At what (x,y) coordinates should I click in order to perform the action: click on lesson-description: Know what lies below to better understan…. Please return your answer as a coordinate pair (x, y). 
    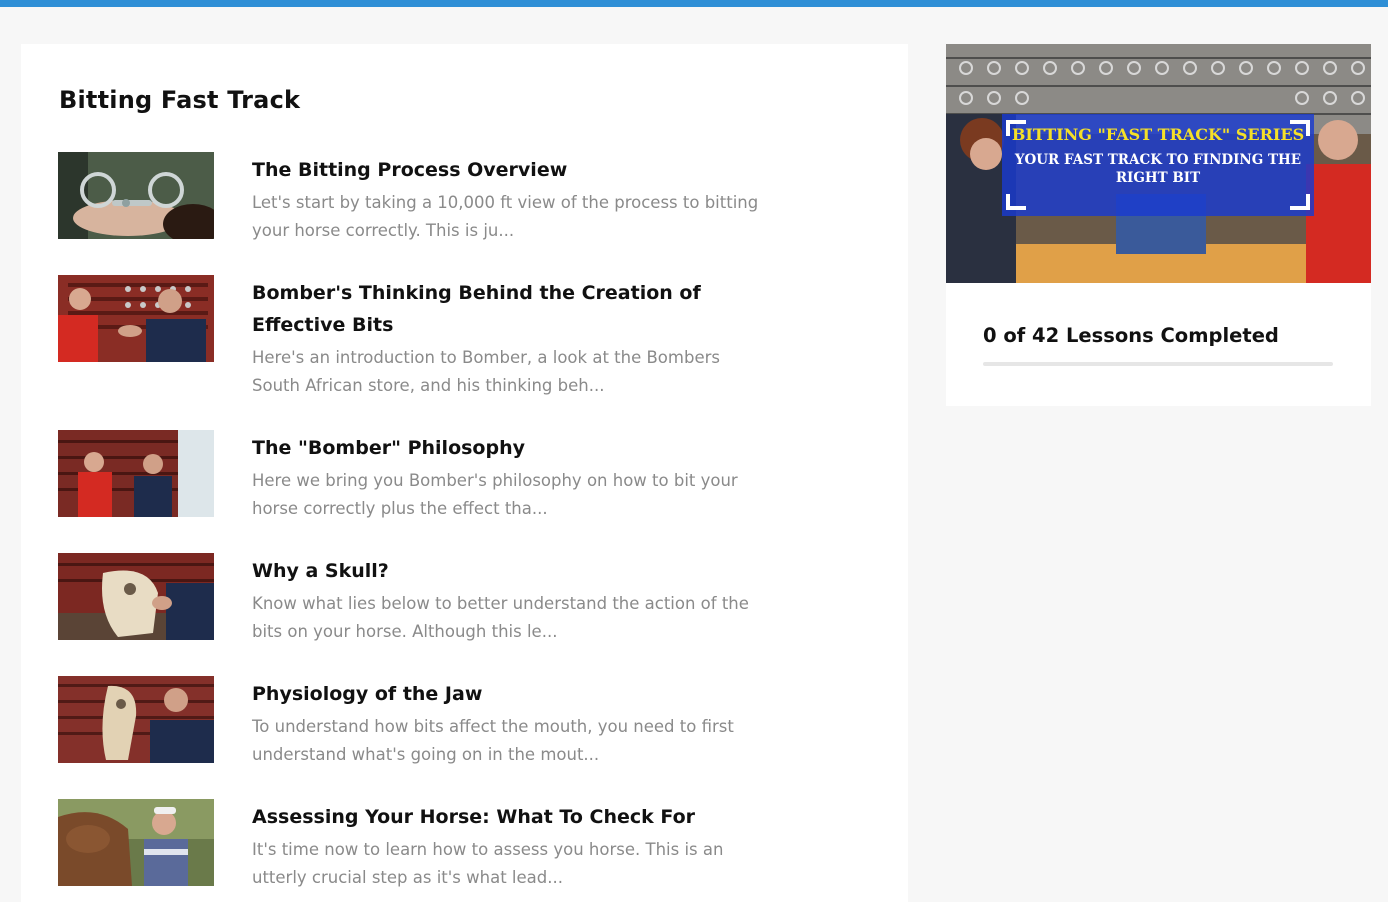
    Looking at the image, I should click on (500, 617).